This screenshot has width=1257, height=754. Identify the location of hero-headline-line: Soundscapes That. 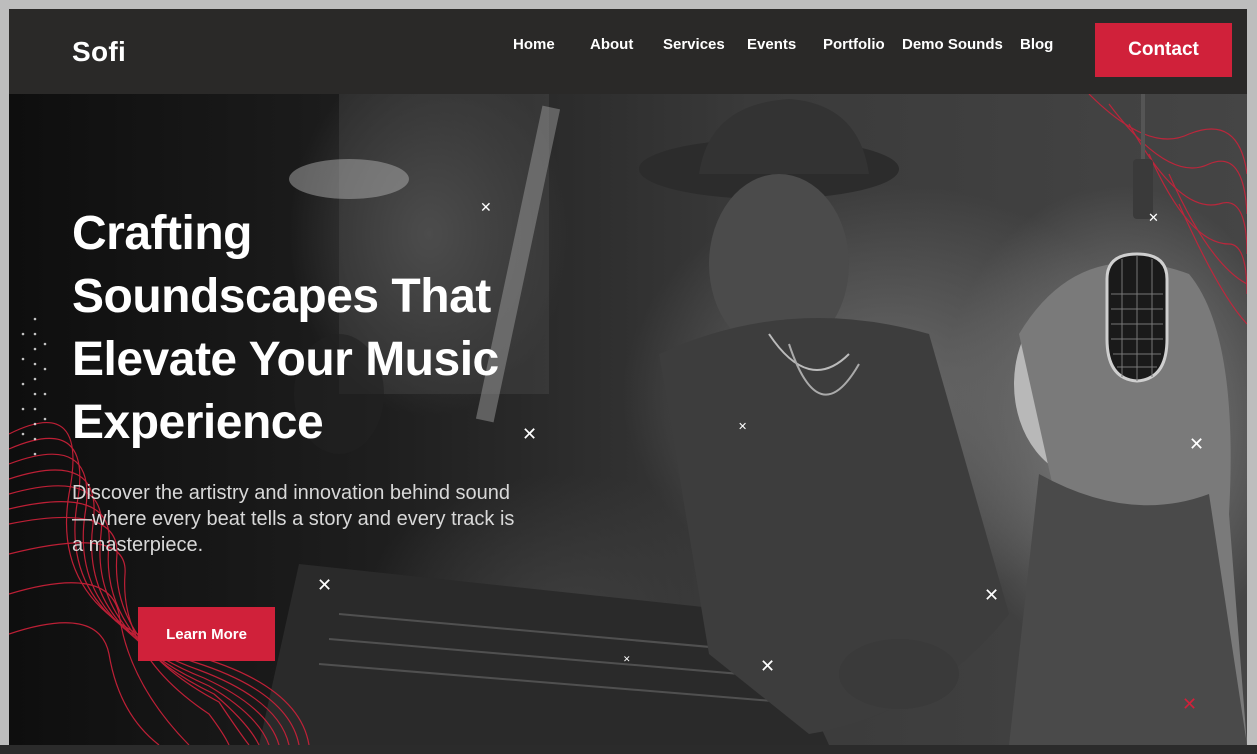
(281, 296).